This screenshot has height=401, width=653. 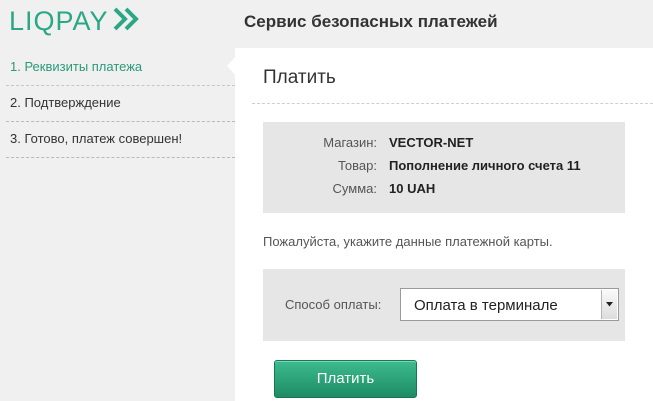 I want to click on payment-method-selected: Оплата в терминале, so click(x=486, y=305).